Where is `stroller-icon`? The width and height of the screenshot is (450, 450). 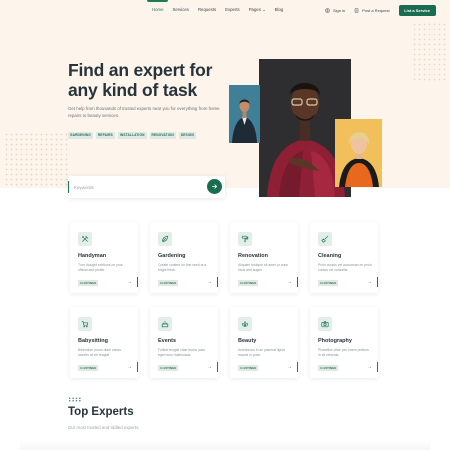 stroller-icon is located at coordinates (85, 324).